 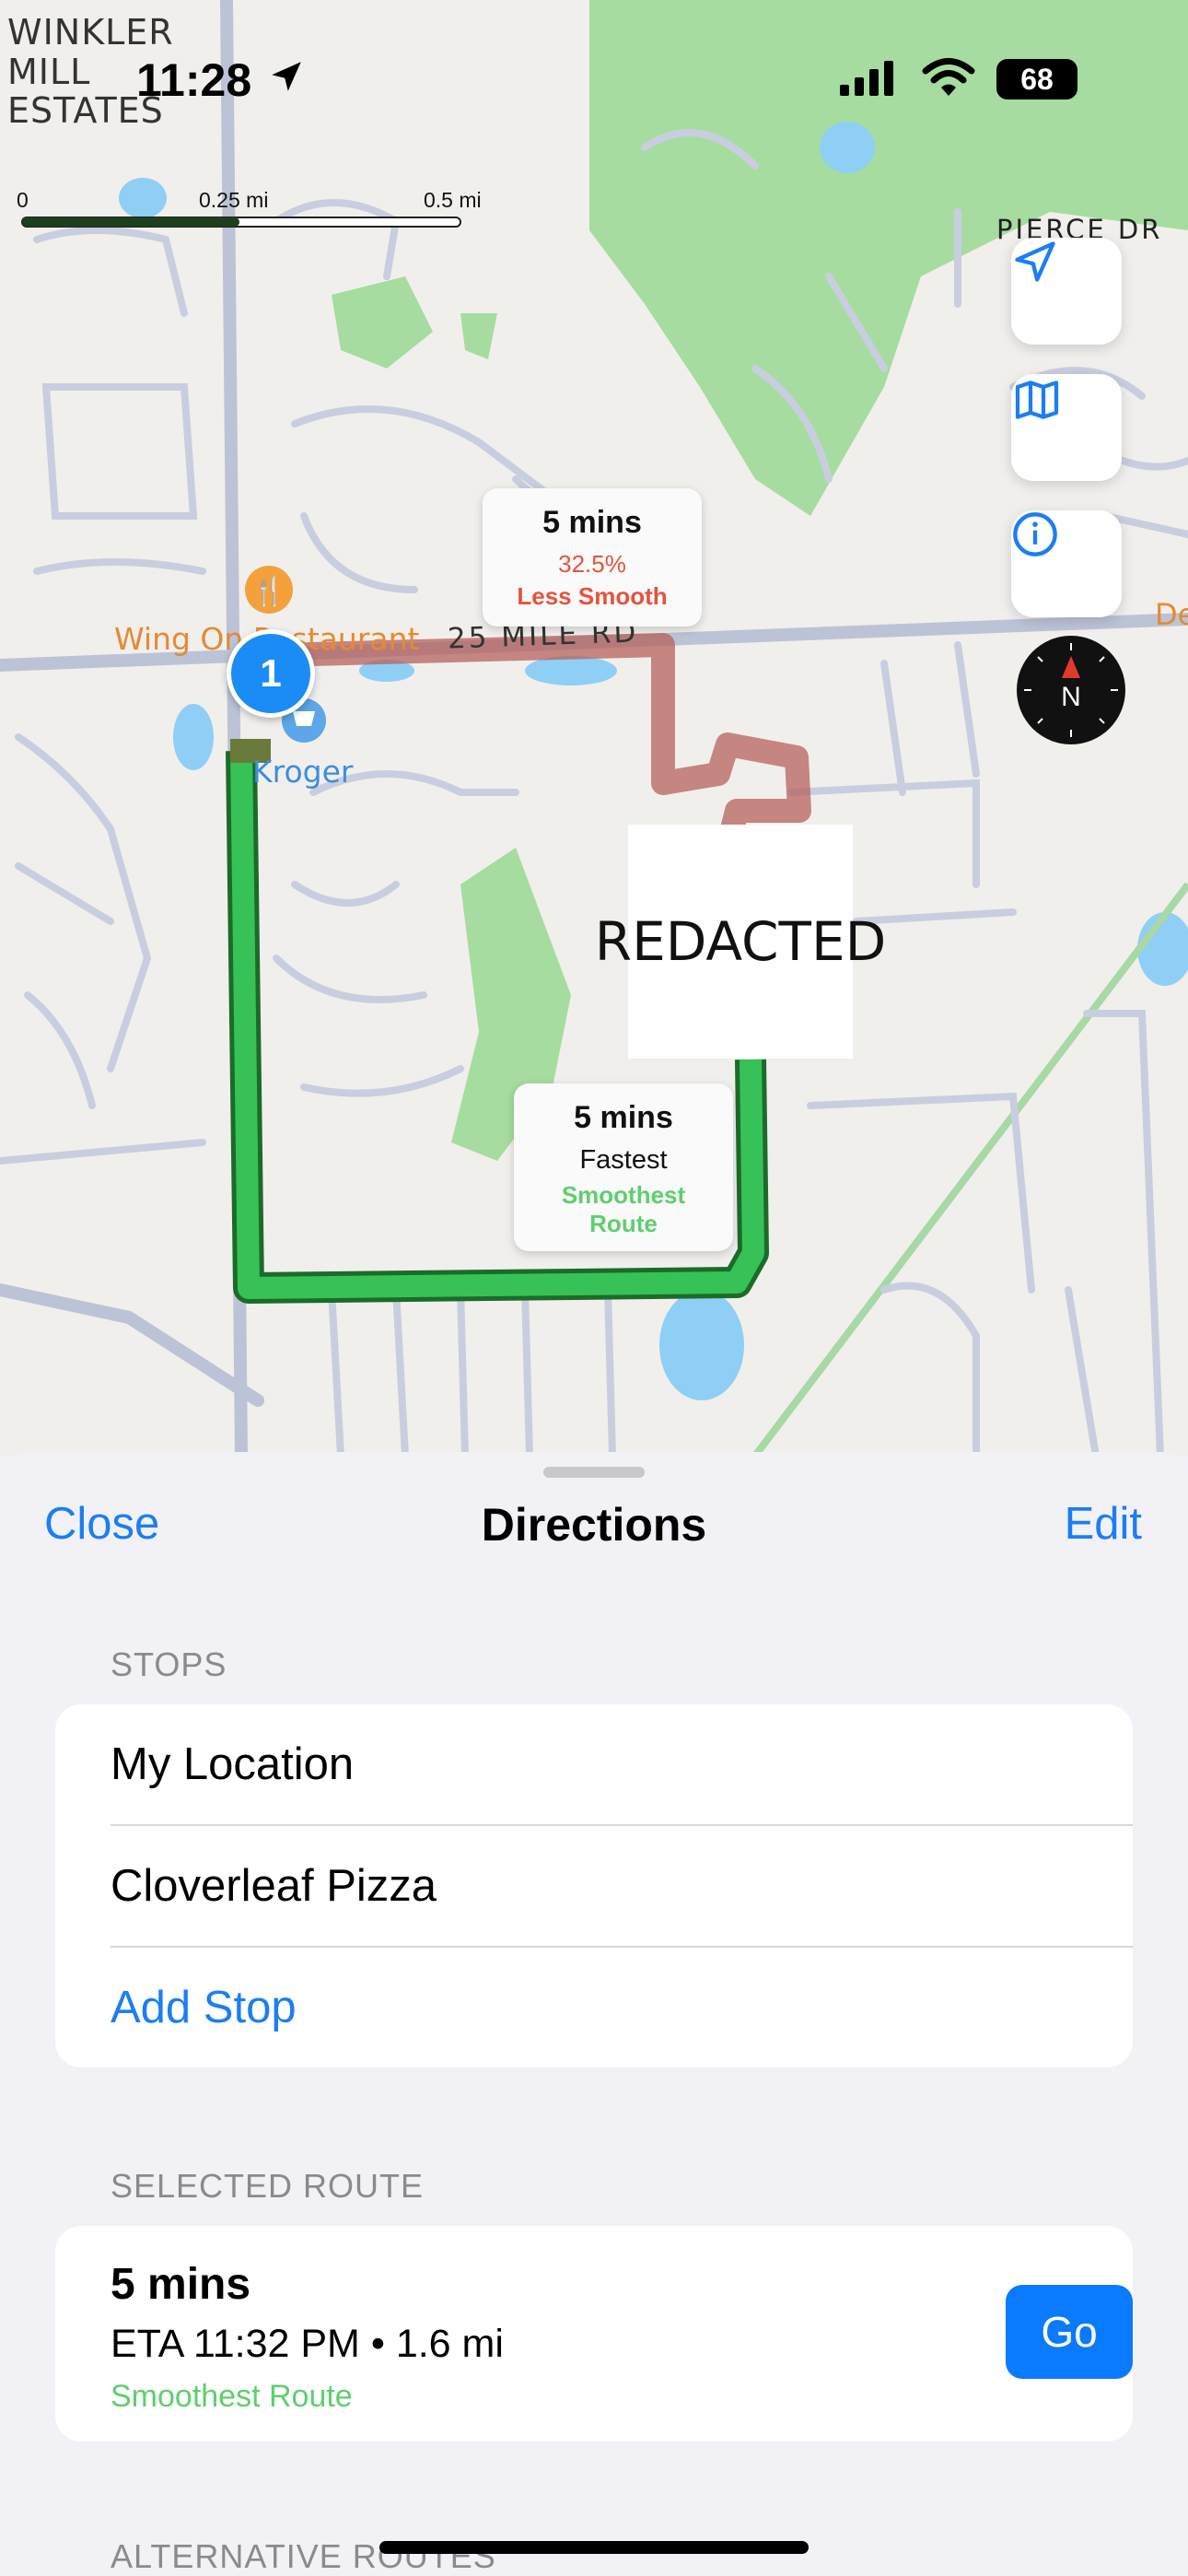 I want to click on main-route-route: Route, so click(x=623, y=1223).